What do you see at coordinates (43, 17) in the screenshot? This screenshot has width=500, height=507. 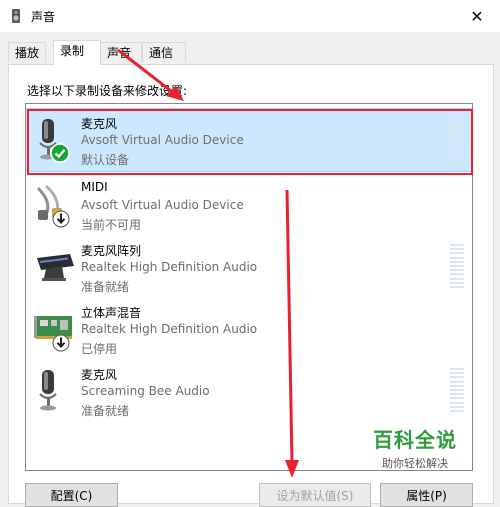 I see `window-title: 声音` at bounding box center [43, 17].